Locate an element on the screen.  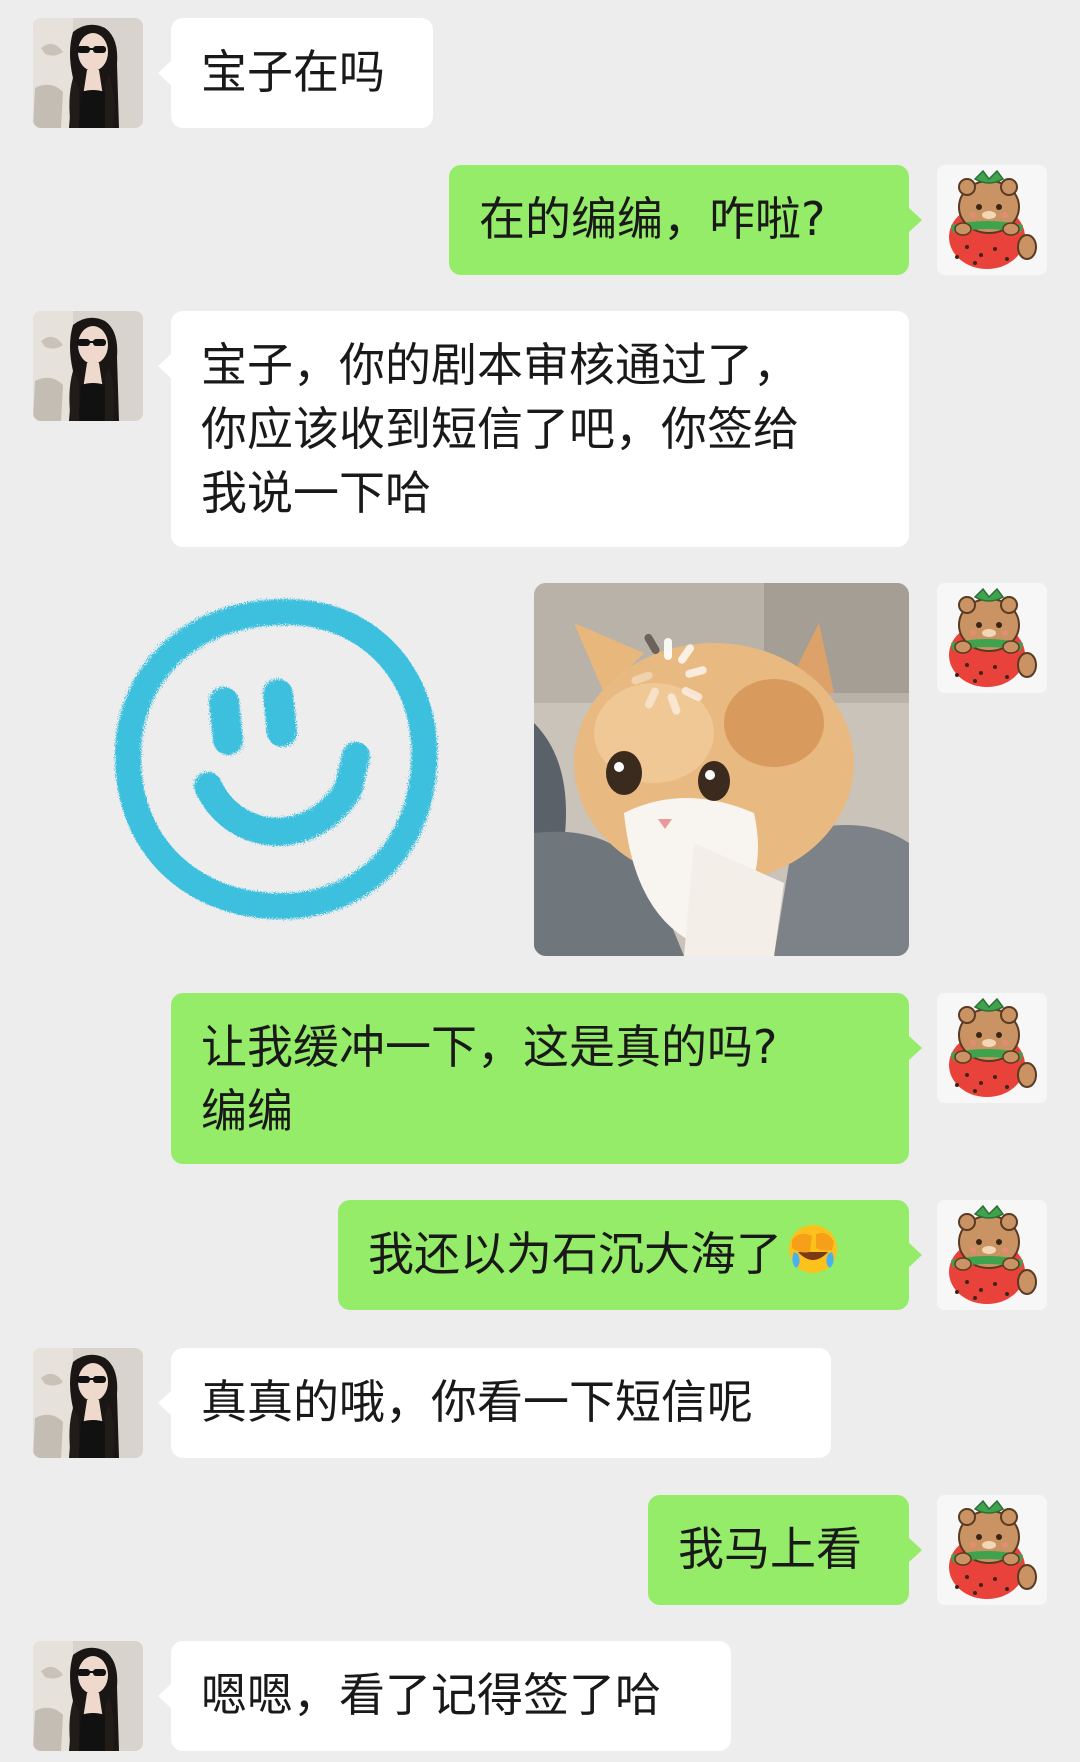
message-text: 宝子在吗 is located at coordinates (293, 72).